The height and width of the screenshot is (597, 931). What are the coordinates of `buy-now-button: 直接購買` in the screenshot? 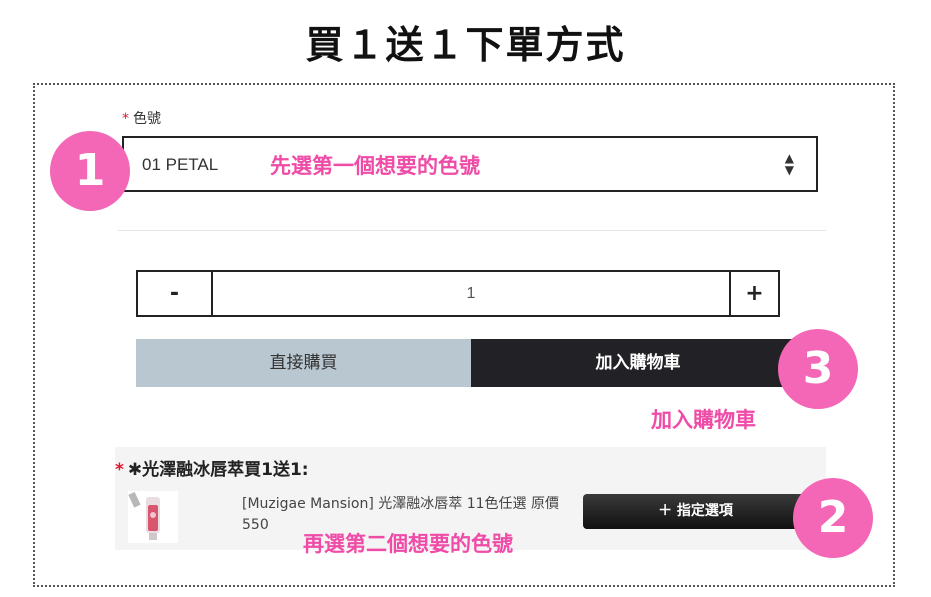 It's located at (303, 363).